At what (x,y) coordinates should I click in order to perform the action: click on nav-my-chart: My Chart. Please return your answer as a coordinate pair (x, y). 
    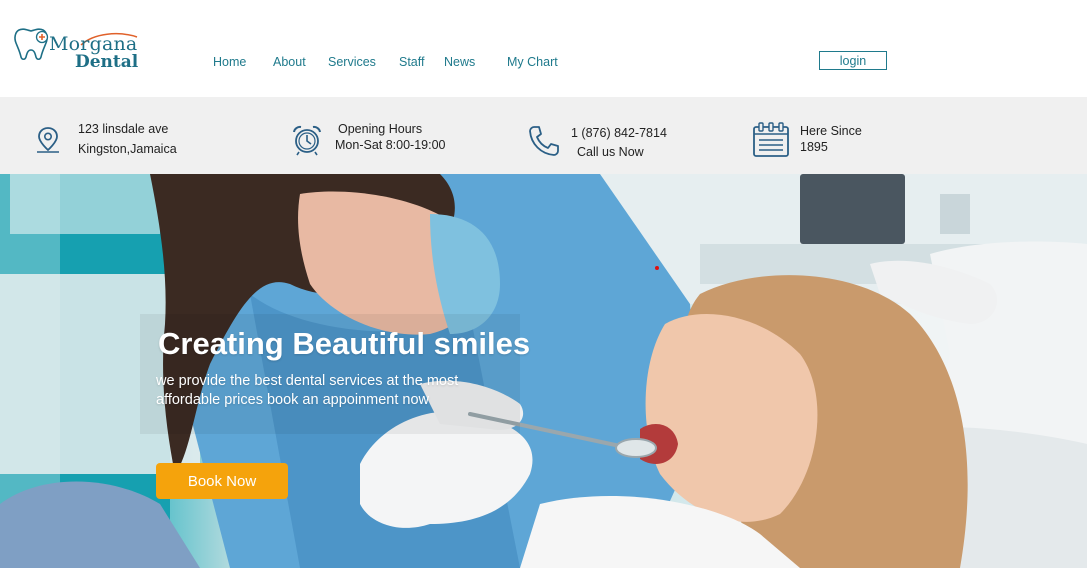
    Looking at the image, I should click on (532, 62).